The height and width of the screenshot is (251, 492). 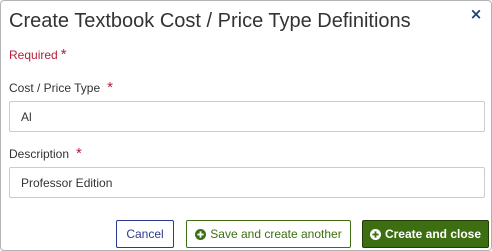 I want to click on save-and-create-another-label: Save and create another, so click(x=276, y=234).